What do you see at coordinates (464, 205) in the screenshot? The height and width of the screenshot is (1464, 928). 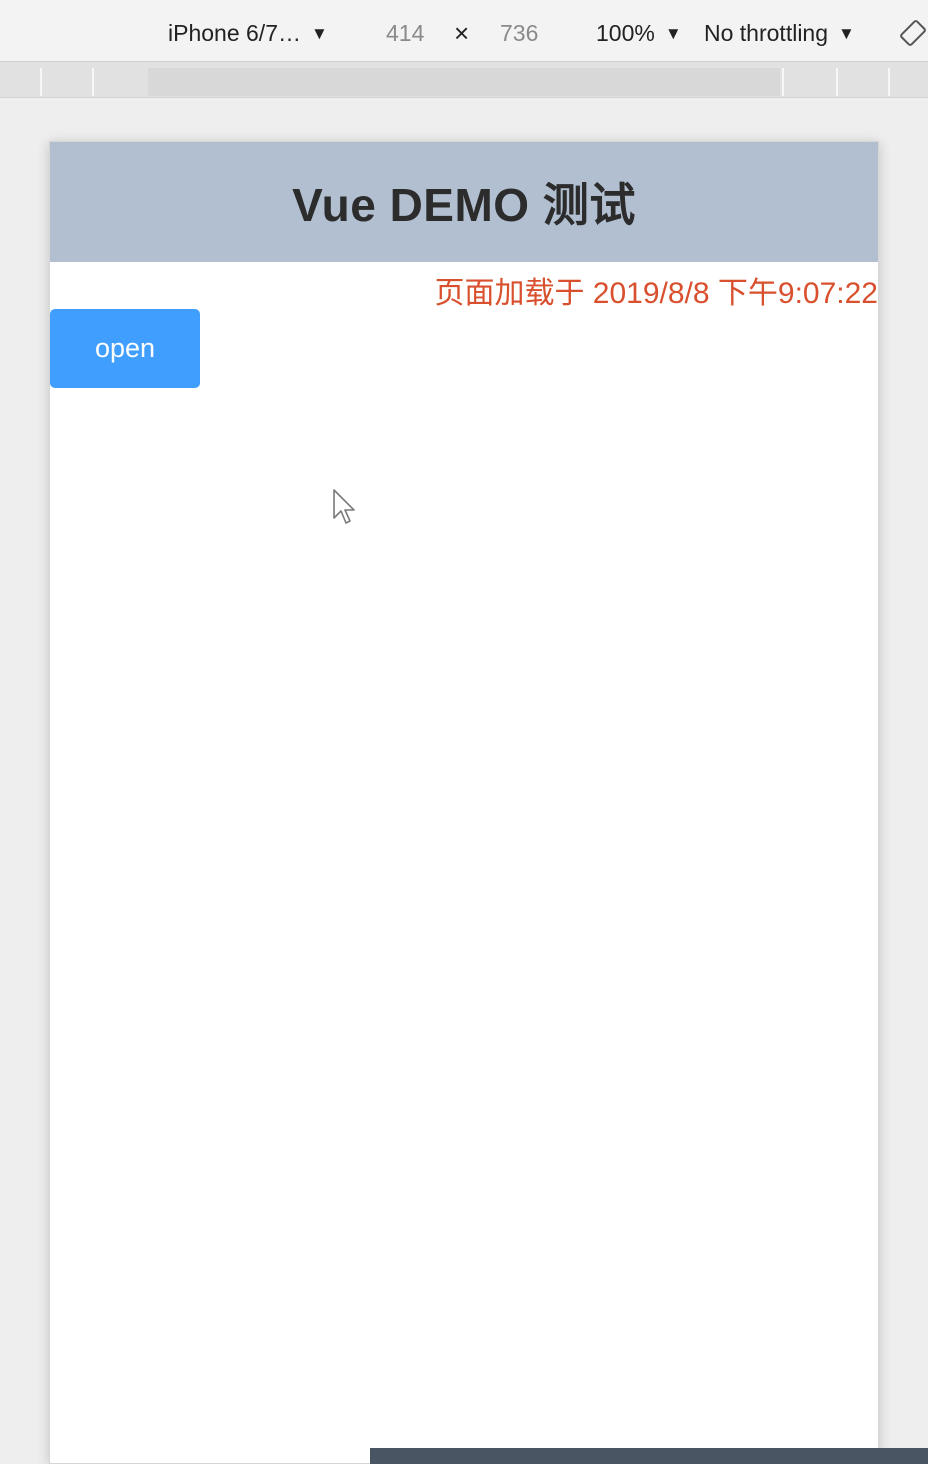 I see `page-title: Vue DEMO 测试` at bounding box center [464, 205].